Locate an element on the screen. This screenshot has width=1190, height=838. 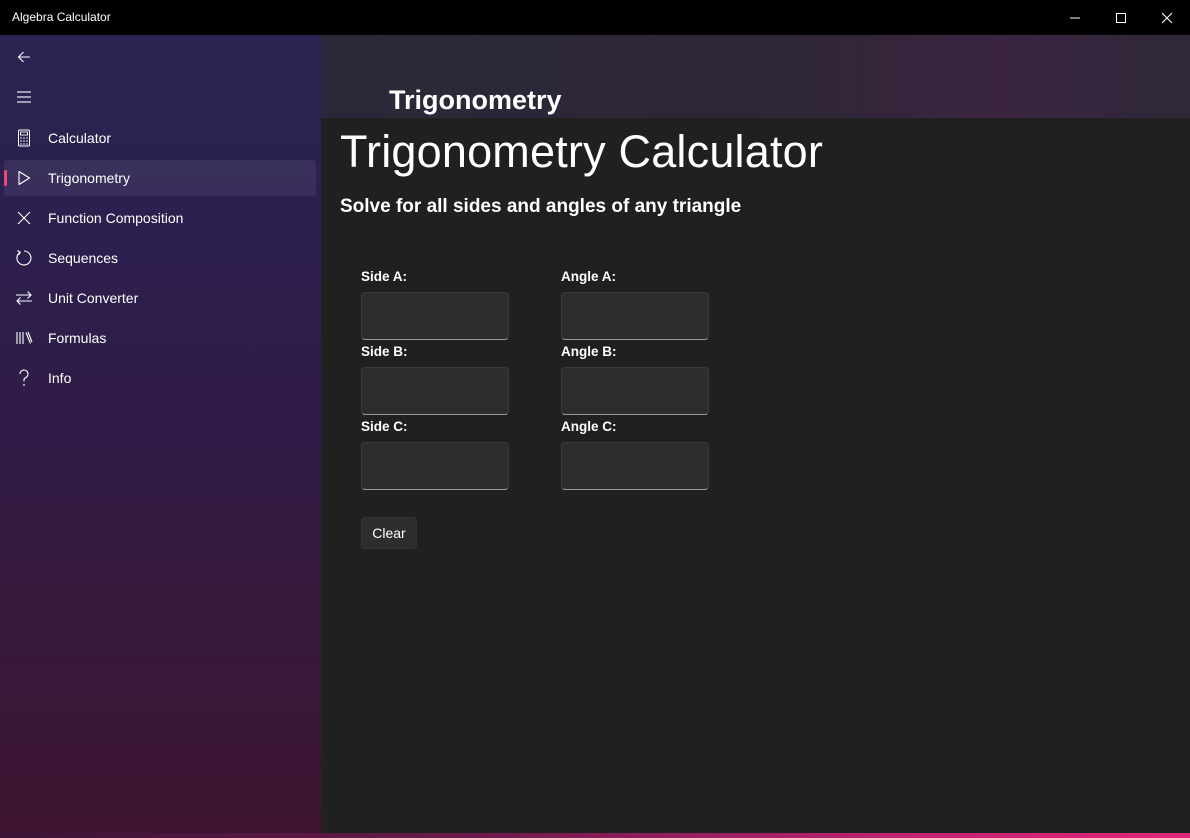
page-title: Trigonometry Calculator is located at coordinates (582, 151).